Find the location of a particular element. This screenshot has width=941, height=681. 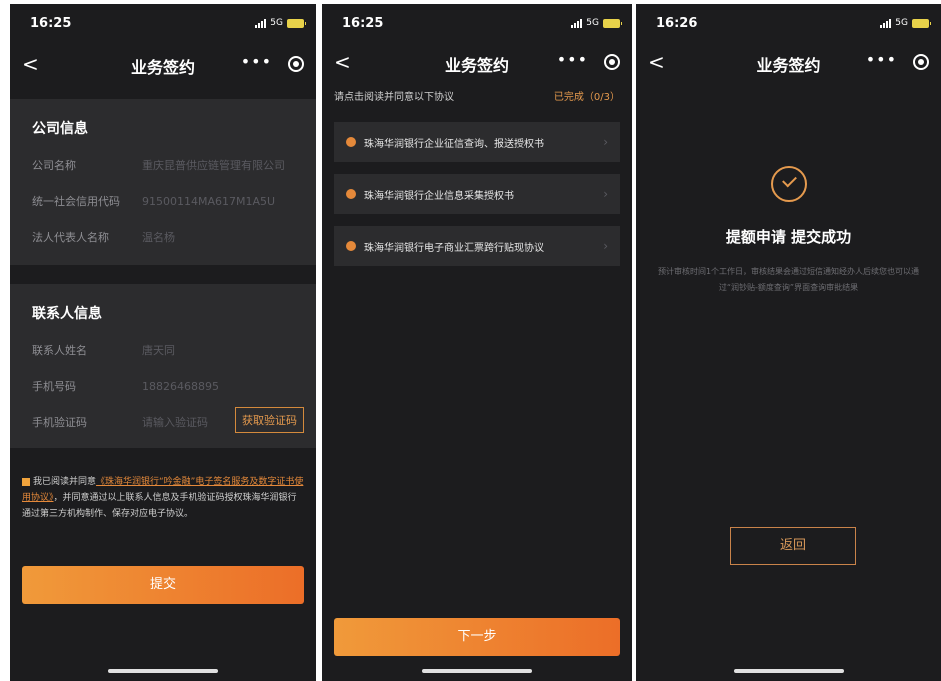

info-row: 公司名称 重庆昆普供应链管理有限公司 is located at coordinates (163, 165).